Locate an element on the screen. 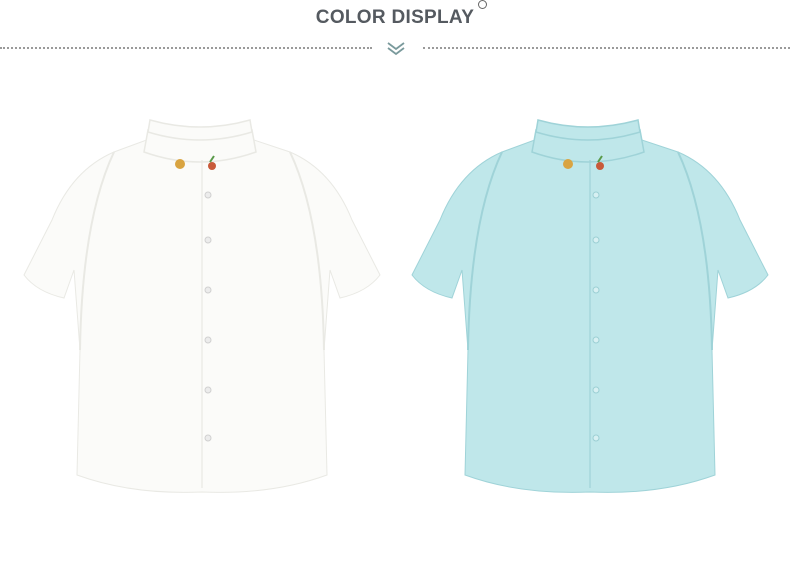  dotted-divider-left is located at coordinates (186, 48).